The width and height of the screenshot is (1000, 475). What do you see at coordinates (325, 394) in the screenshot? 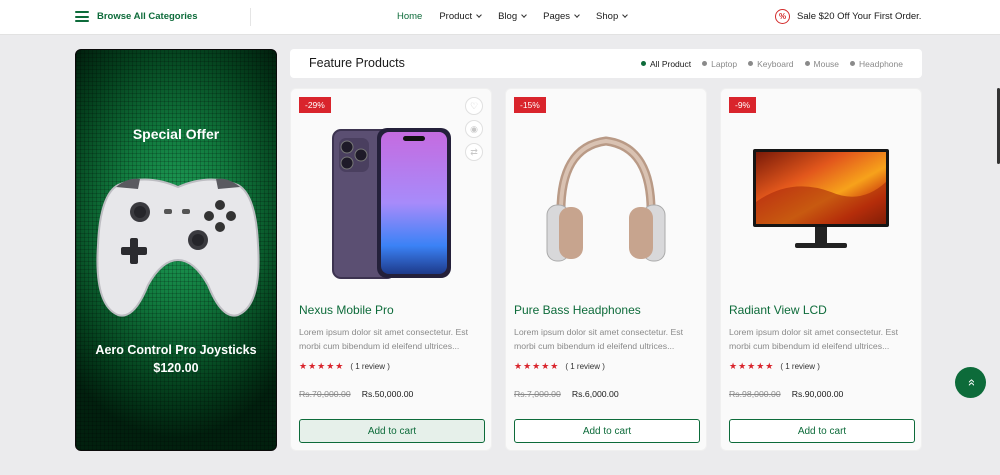
I see `old-price: Rs.70,000.00` at bounding box center [325, 394].